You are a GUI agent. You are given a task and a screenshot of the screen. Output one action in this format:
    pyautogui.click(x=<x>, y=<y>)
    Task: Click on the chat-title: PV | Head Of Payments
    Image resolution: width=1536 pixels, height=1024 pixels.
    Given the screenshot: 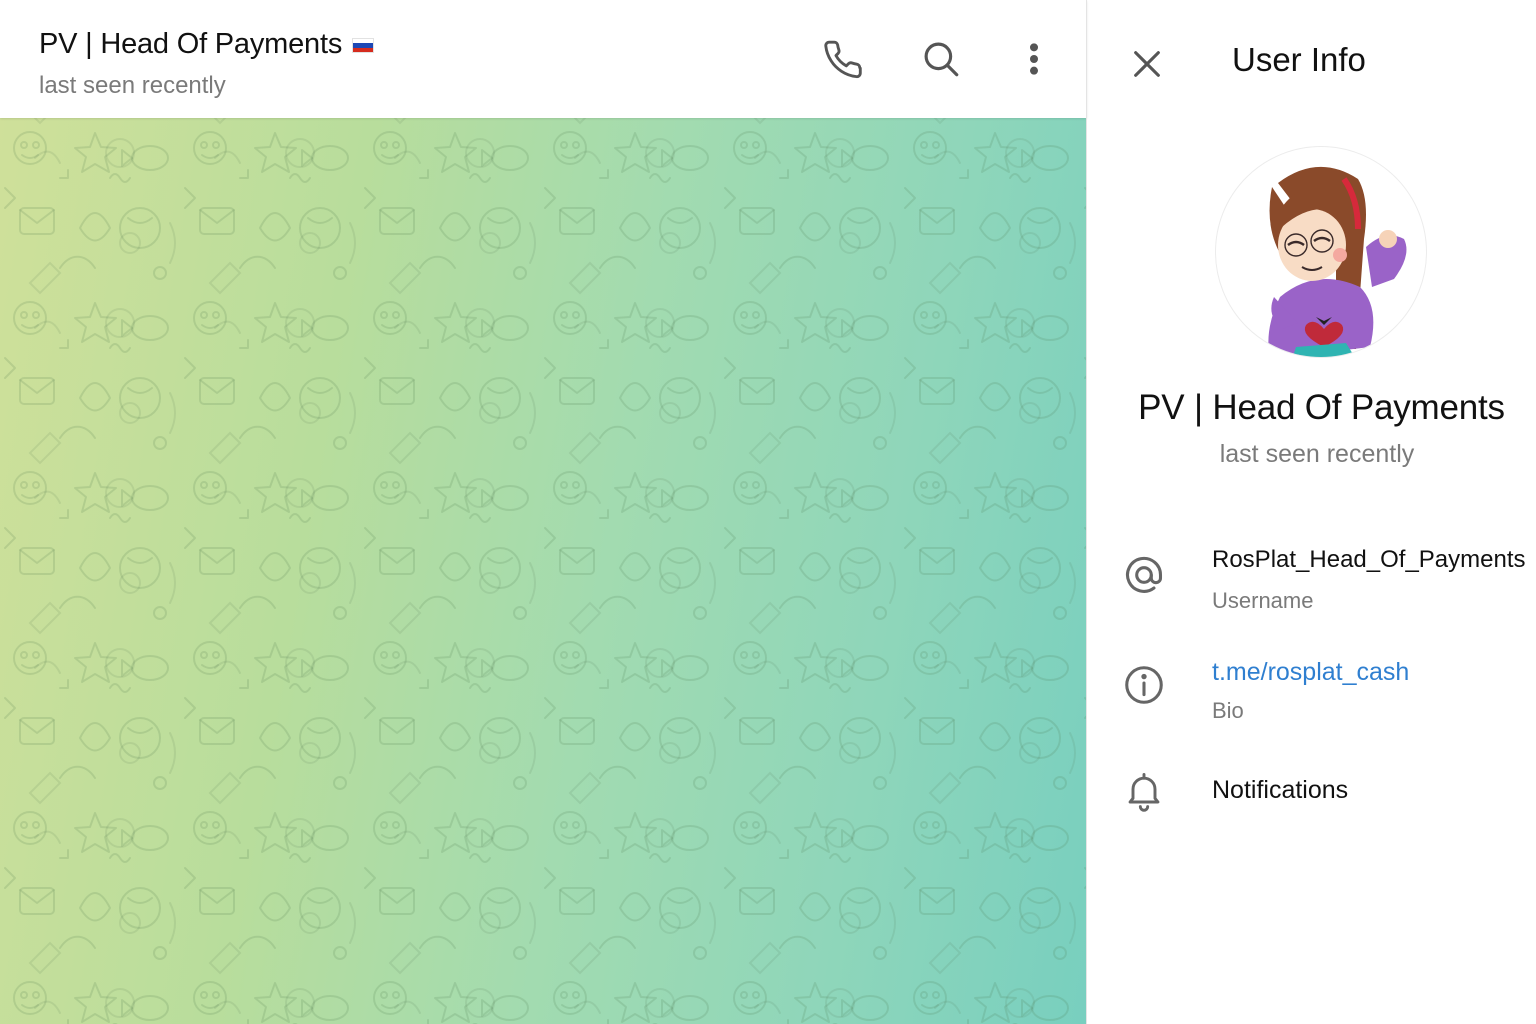 What is the action you would take?
    pyautogui.click(x=190, y=44)
    